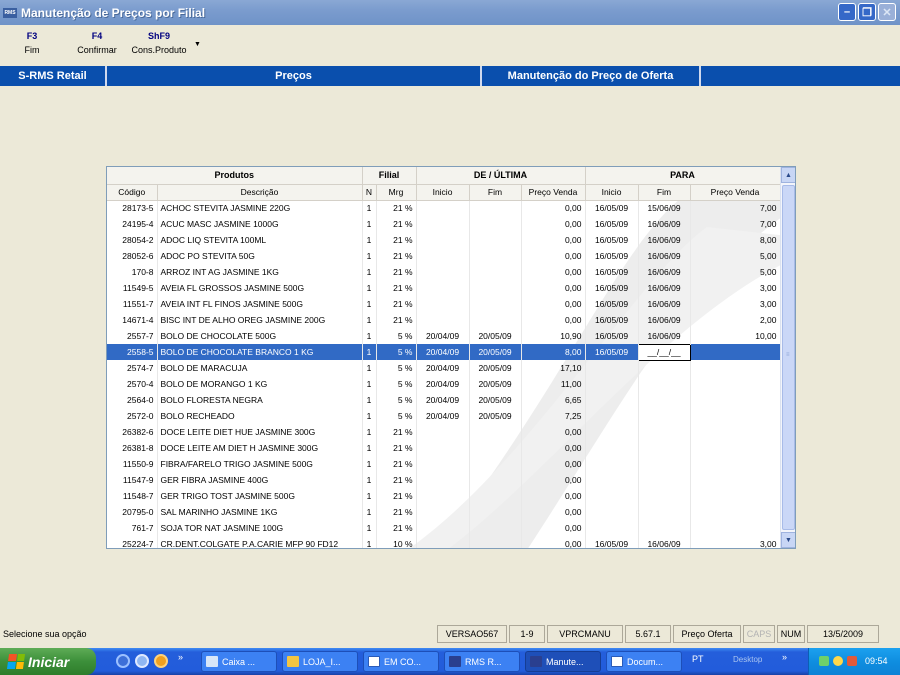  Describe the element at coordinates (664, 192) in the screenshot. I see `column-header-para-fim: Fim` at that location.